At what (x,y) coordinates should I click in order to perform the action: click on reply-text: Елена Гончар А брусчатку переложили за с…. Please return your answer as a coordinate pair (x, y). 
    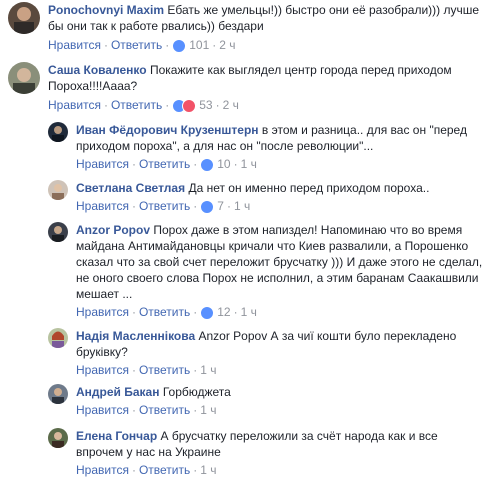
    Looking at the image, I should click on (259, 444).